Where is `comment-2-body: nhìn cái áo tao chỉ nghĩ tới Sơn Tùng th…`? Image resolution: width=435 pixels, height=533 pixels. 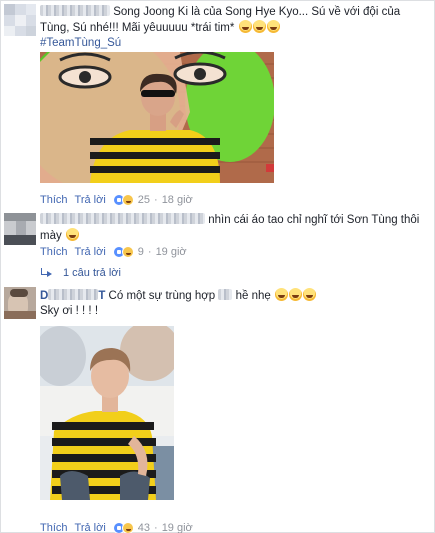 comment-2-body: nhìn cái áo tao chỉ nghĩ tới Sơn Tùng th… is located at coordinates (236, 228).